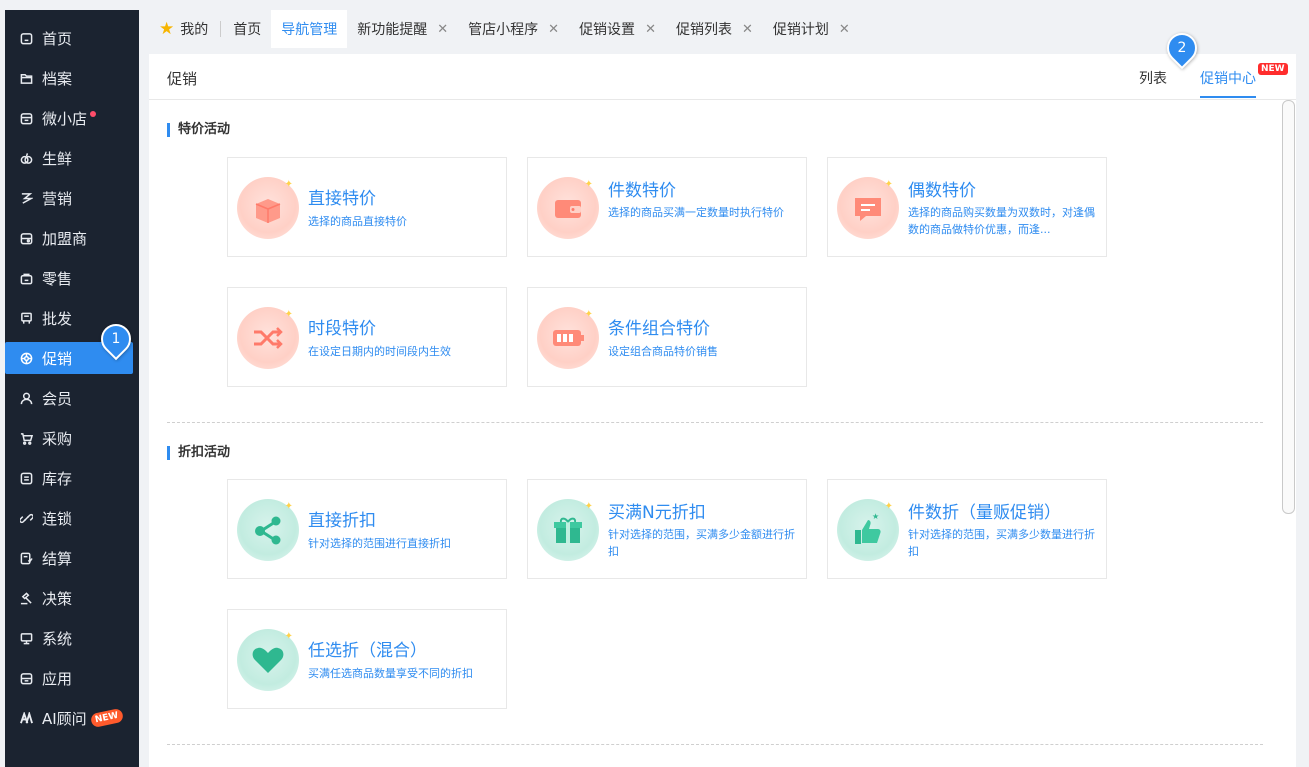 The image size is (1309, 767). Describe the element at coordinates (811, 29) in the screenshot. I see `tab-promotion-plan: 促销计划 ✕` at that location.